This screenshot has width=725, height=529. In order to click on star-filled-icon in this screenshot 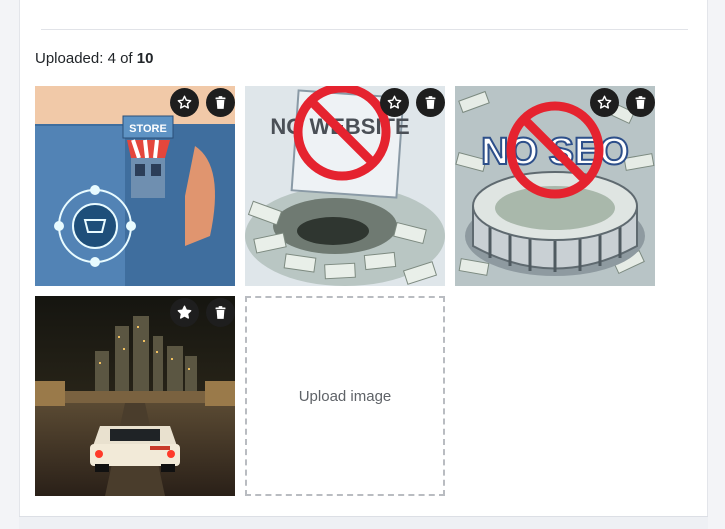, I will do `click(184, 312)`.